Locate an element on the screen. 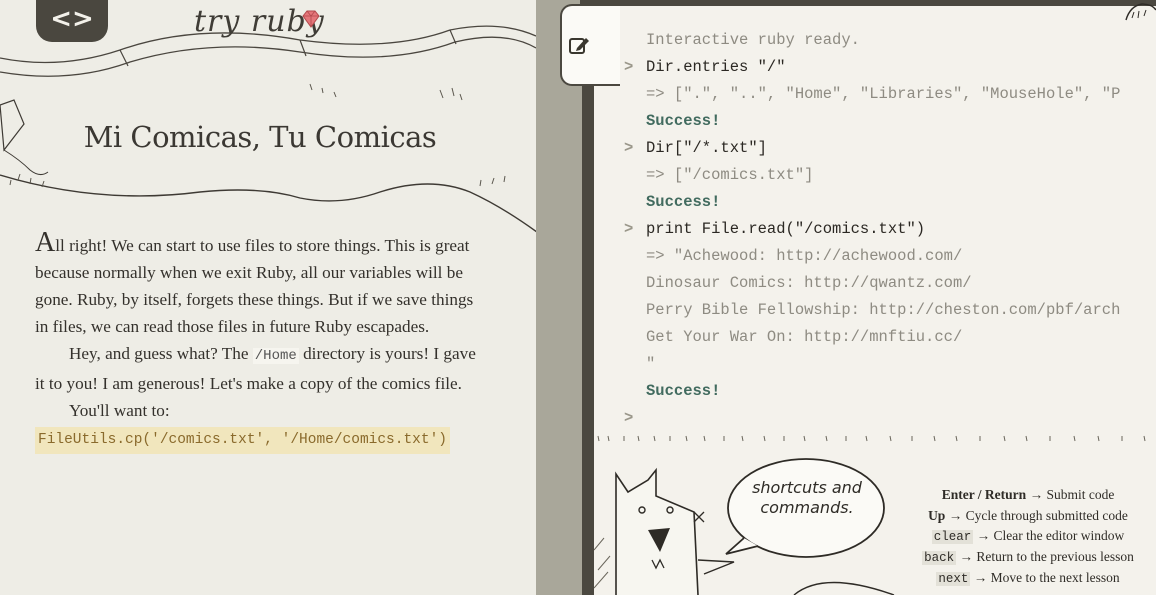  shortcut-description: Submit code is located at coordinates (1080, 494).